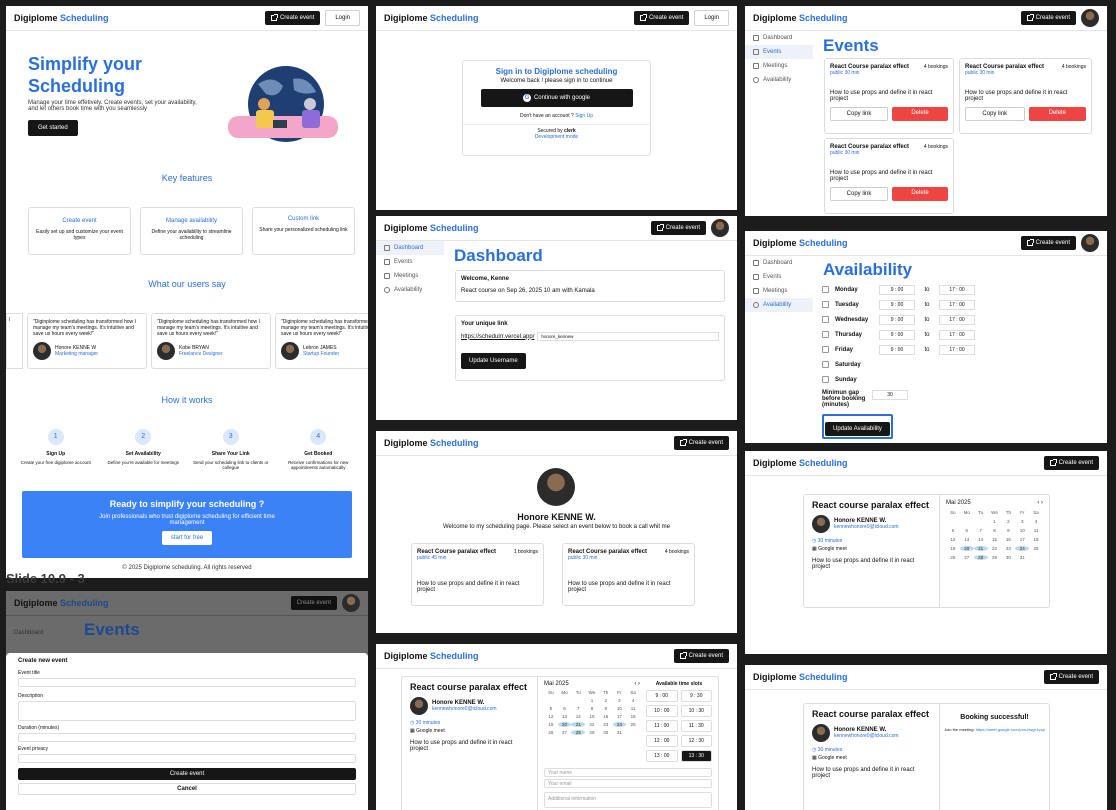  What do you see at coordinates (1010, 729) in the screenshot?
I see `meeting-link: https://meet.google.com/pxn-bwgr-hrsy` at bounding box center [1010, 729].